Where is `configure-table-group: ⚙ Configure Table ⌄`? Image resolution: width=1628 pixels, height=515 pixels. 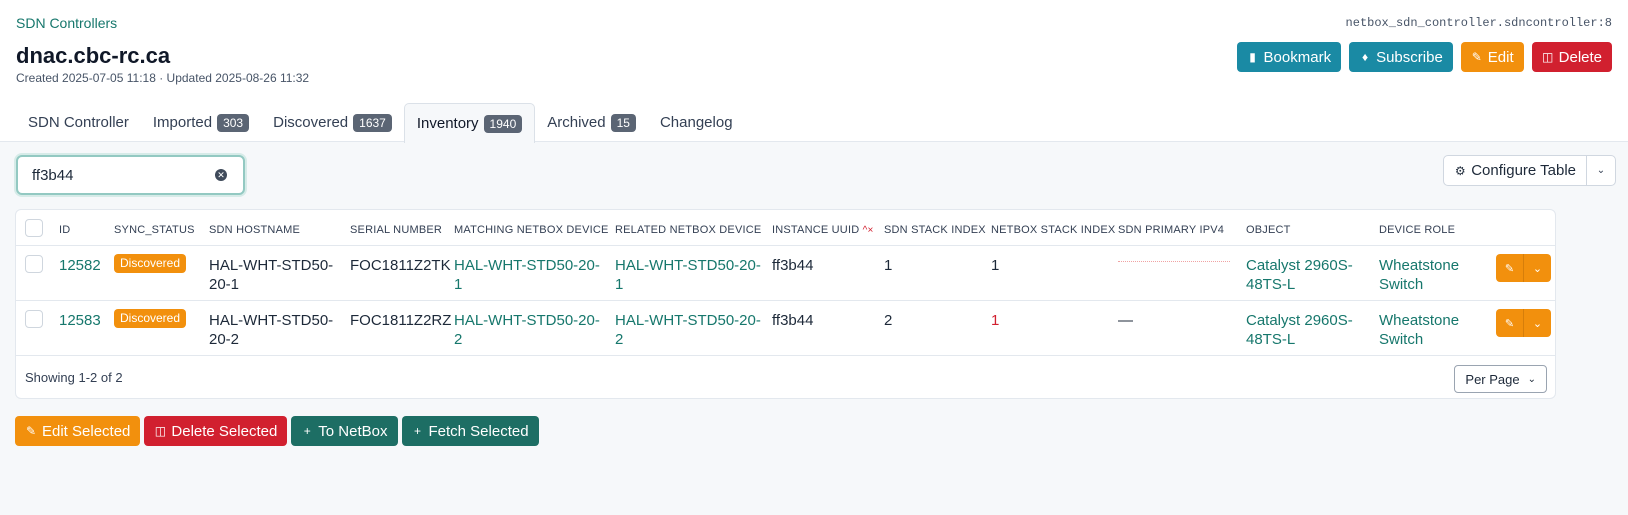
configure-table-group: ⚙ Configure Table ⌄ is located at coordinates (1529, 170).